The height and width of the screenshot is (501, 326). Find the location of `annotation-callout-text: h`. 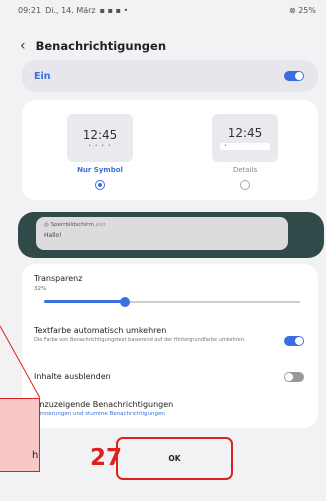

annotation-callout-text: h is located at coordinates (35, 455).